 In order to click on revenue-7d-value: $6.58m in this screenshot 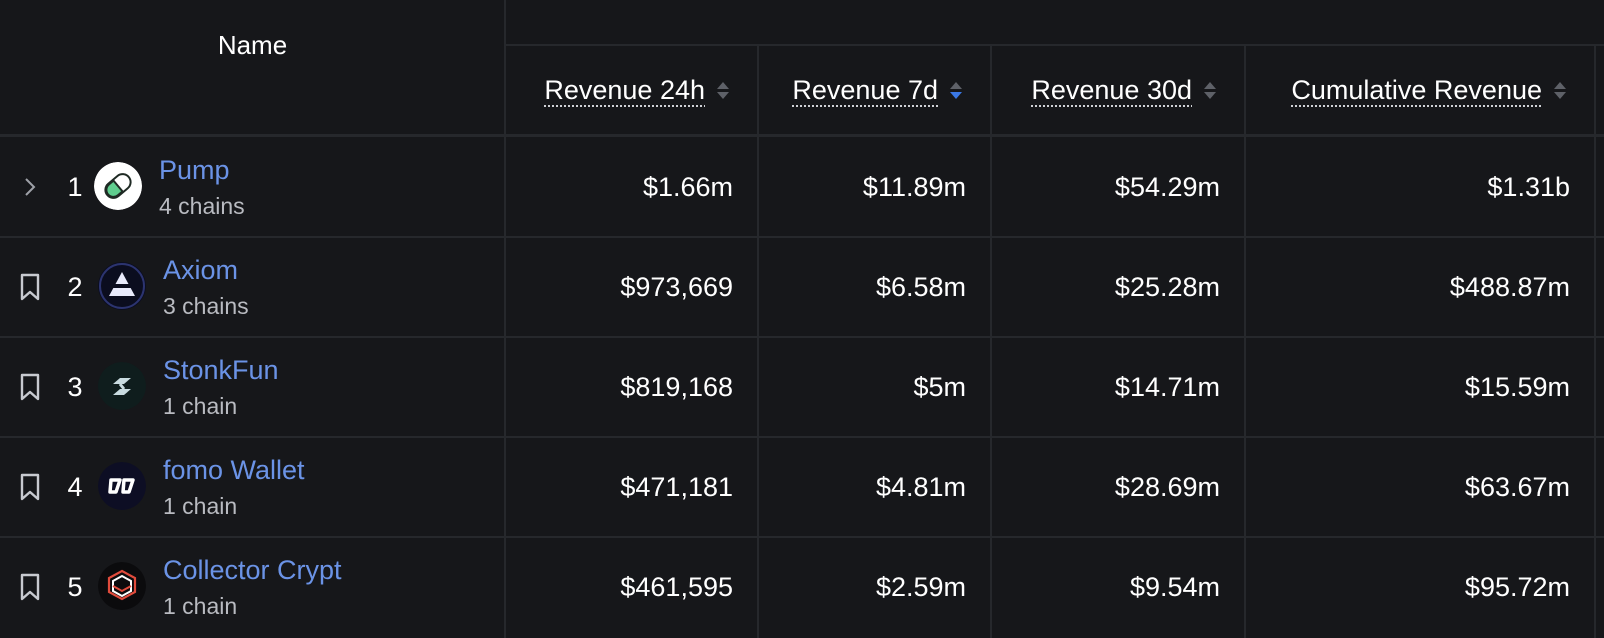, I will do `click(920, 286)`.